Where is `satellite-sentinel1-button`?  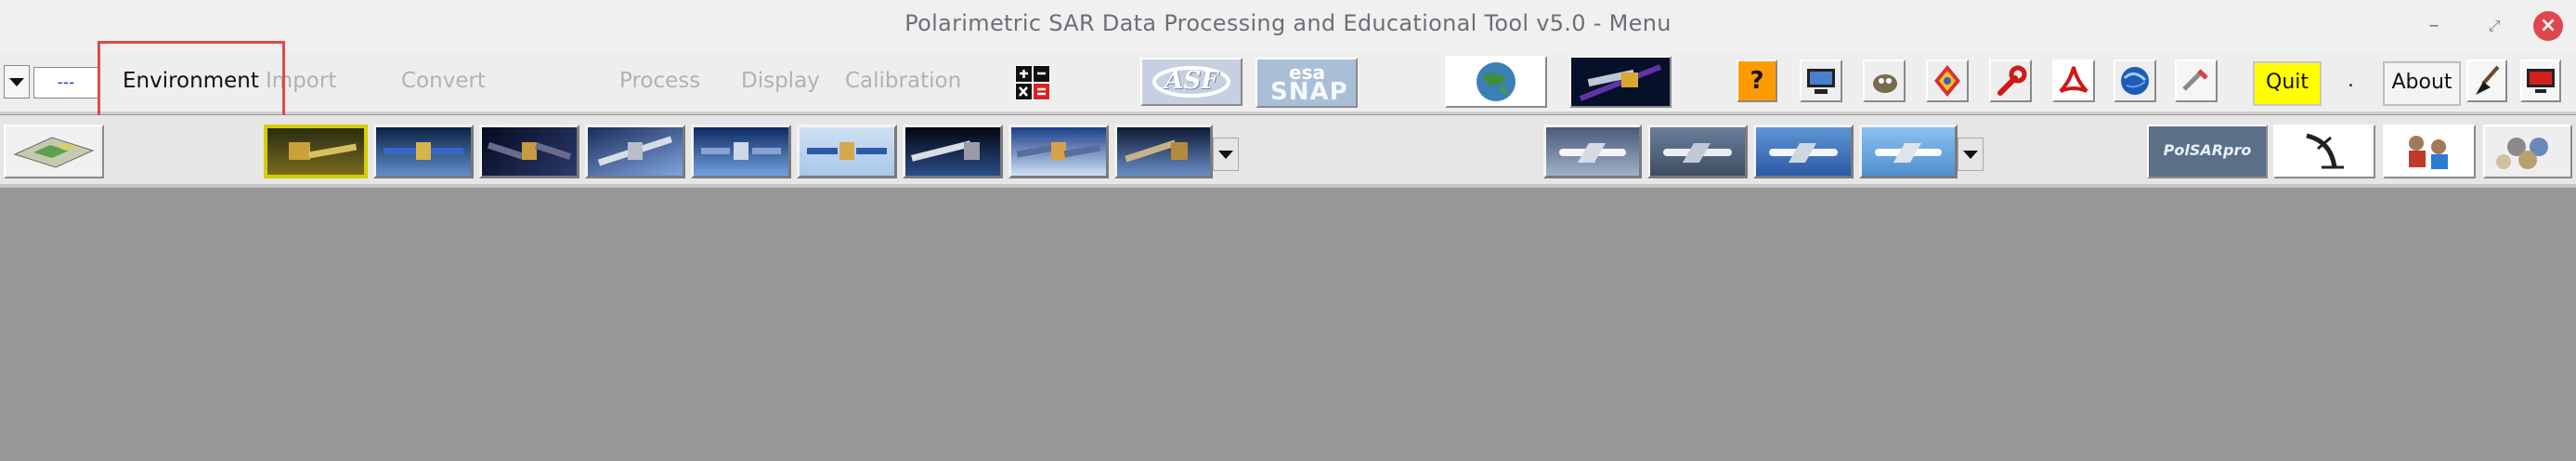 satellite-sentinel1-button is located at coordinates (847, 151).